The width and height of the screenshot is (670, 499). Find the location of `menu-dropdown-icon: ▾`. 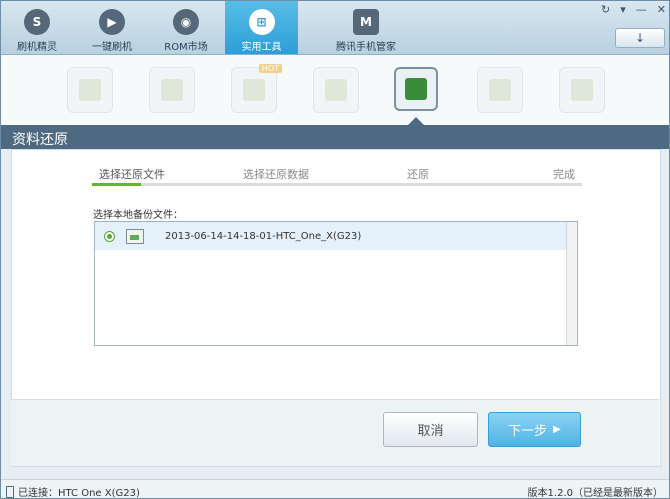

menu-dropdown-icon: ▾ is located at coordinates (623, 9).